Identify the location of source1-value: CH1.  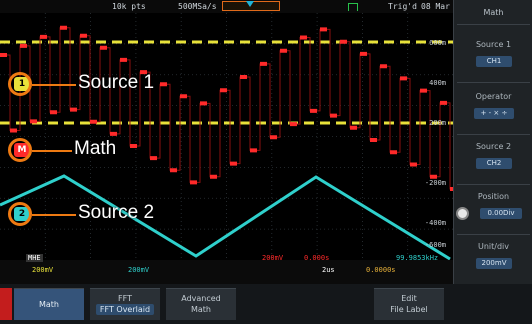
(494, 61).